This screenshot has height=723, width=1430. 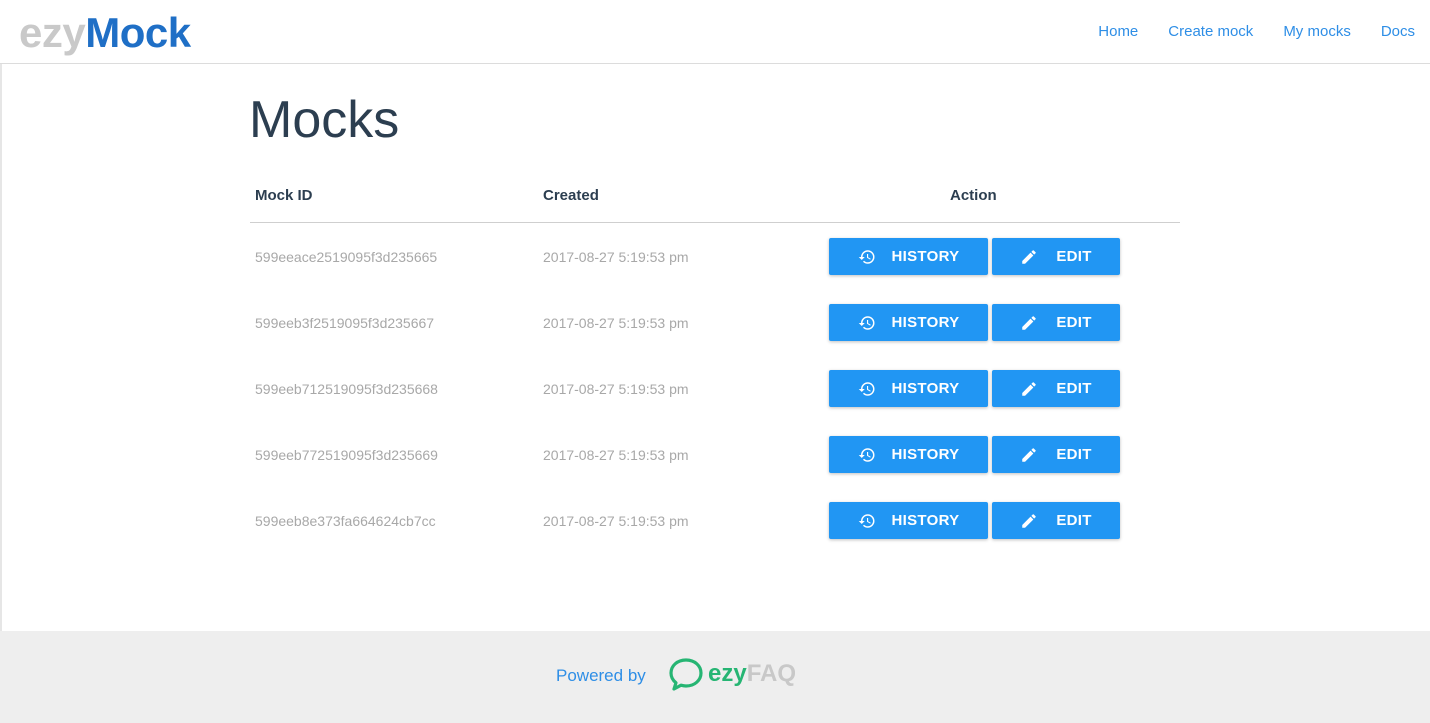 What do you see at coordinates (1317, 32) in the screenshot?
I see `nav-my-mocks-link: My mocks` at bounding box center [1317, 32].